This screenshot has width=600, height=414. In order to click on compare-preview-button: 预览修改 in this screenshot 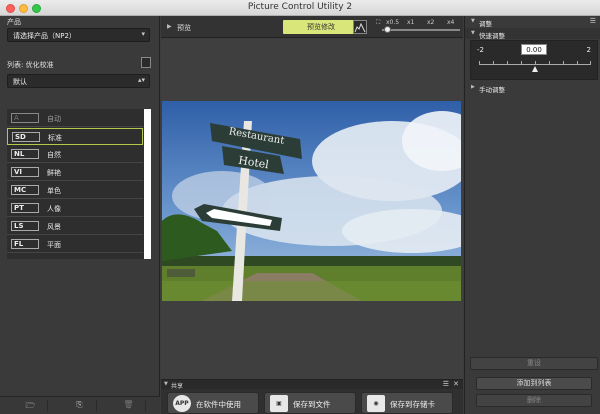, I will do `click(321, 27)`.